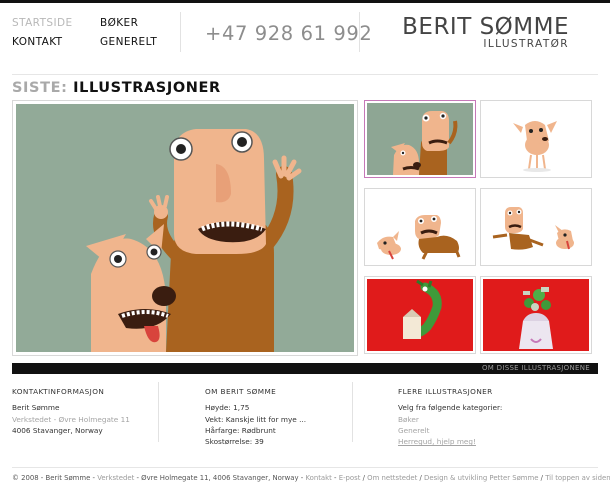  What do you see at coordinates (115, 478) in the screenshot?
I see `footer-address-link: Verkstedet` at bounding box center [115, 478].